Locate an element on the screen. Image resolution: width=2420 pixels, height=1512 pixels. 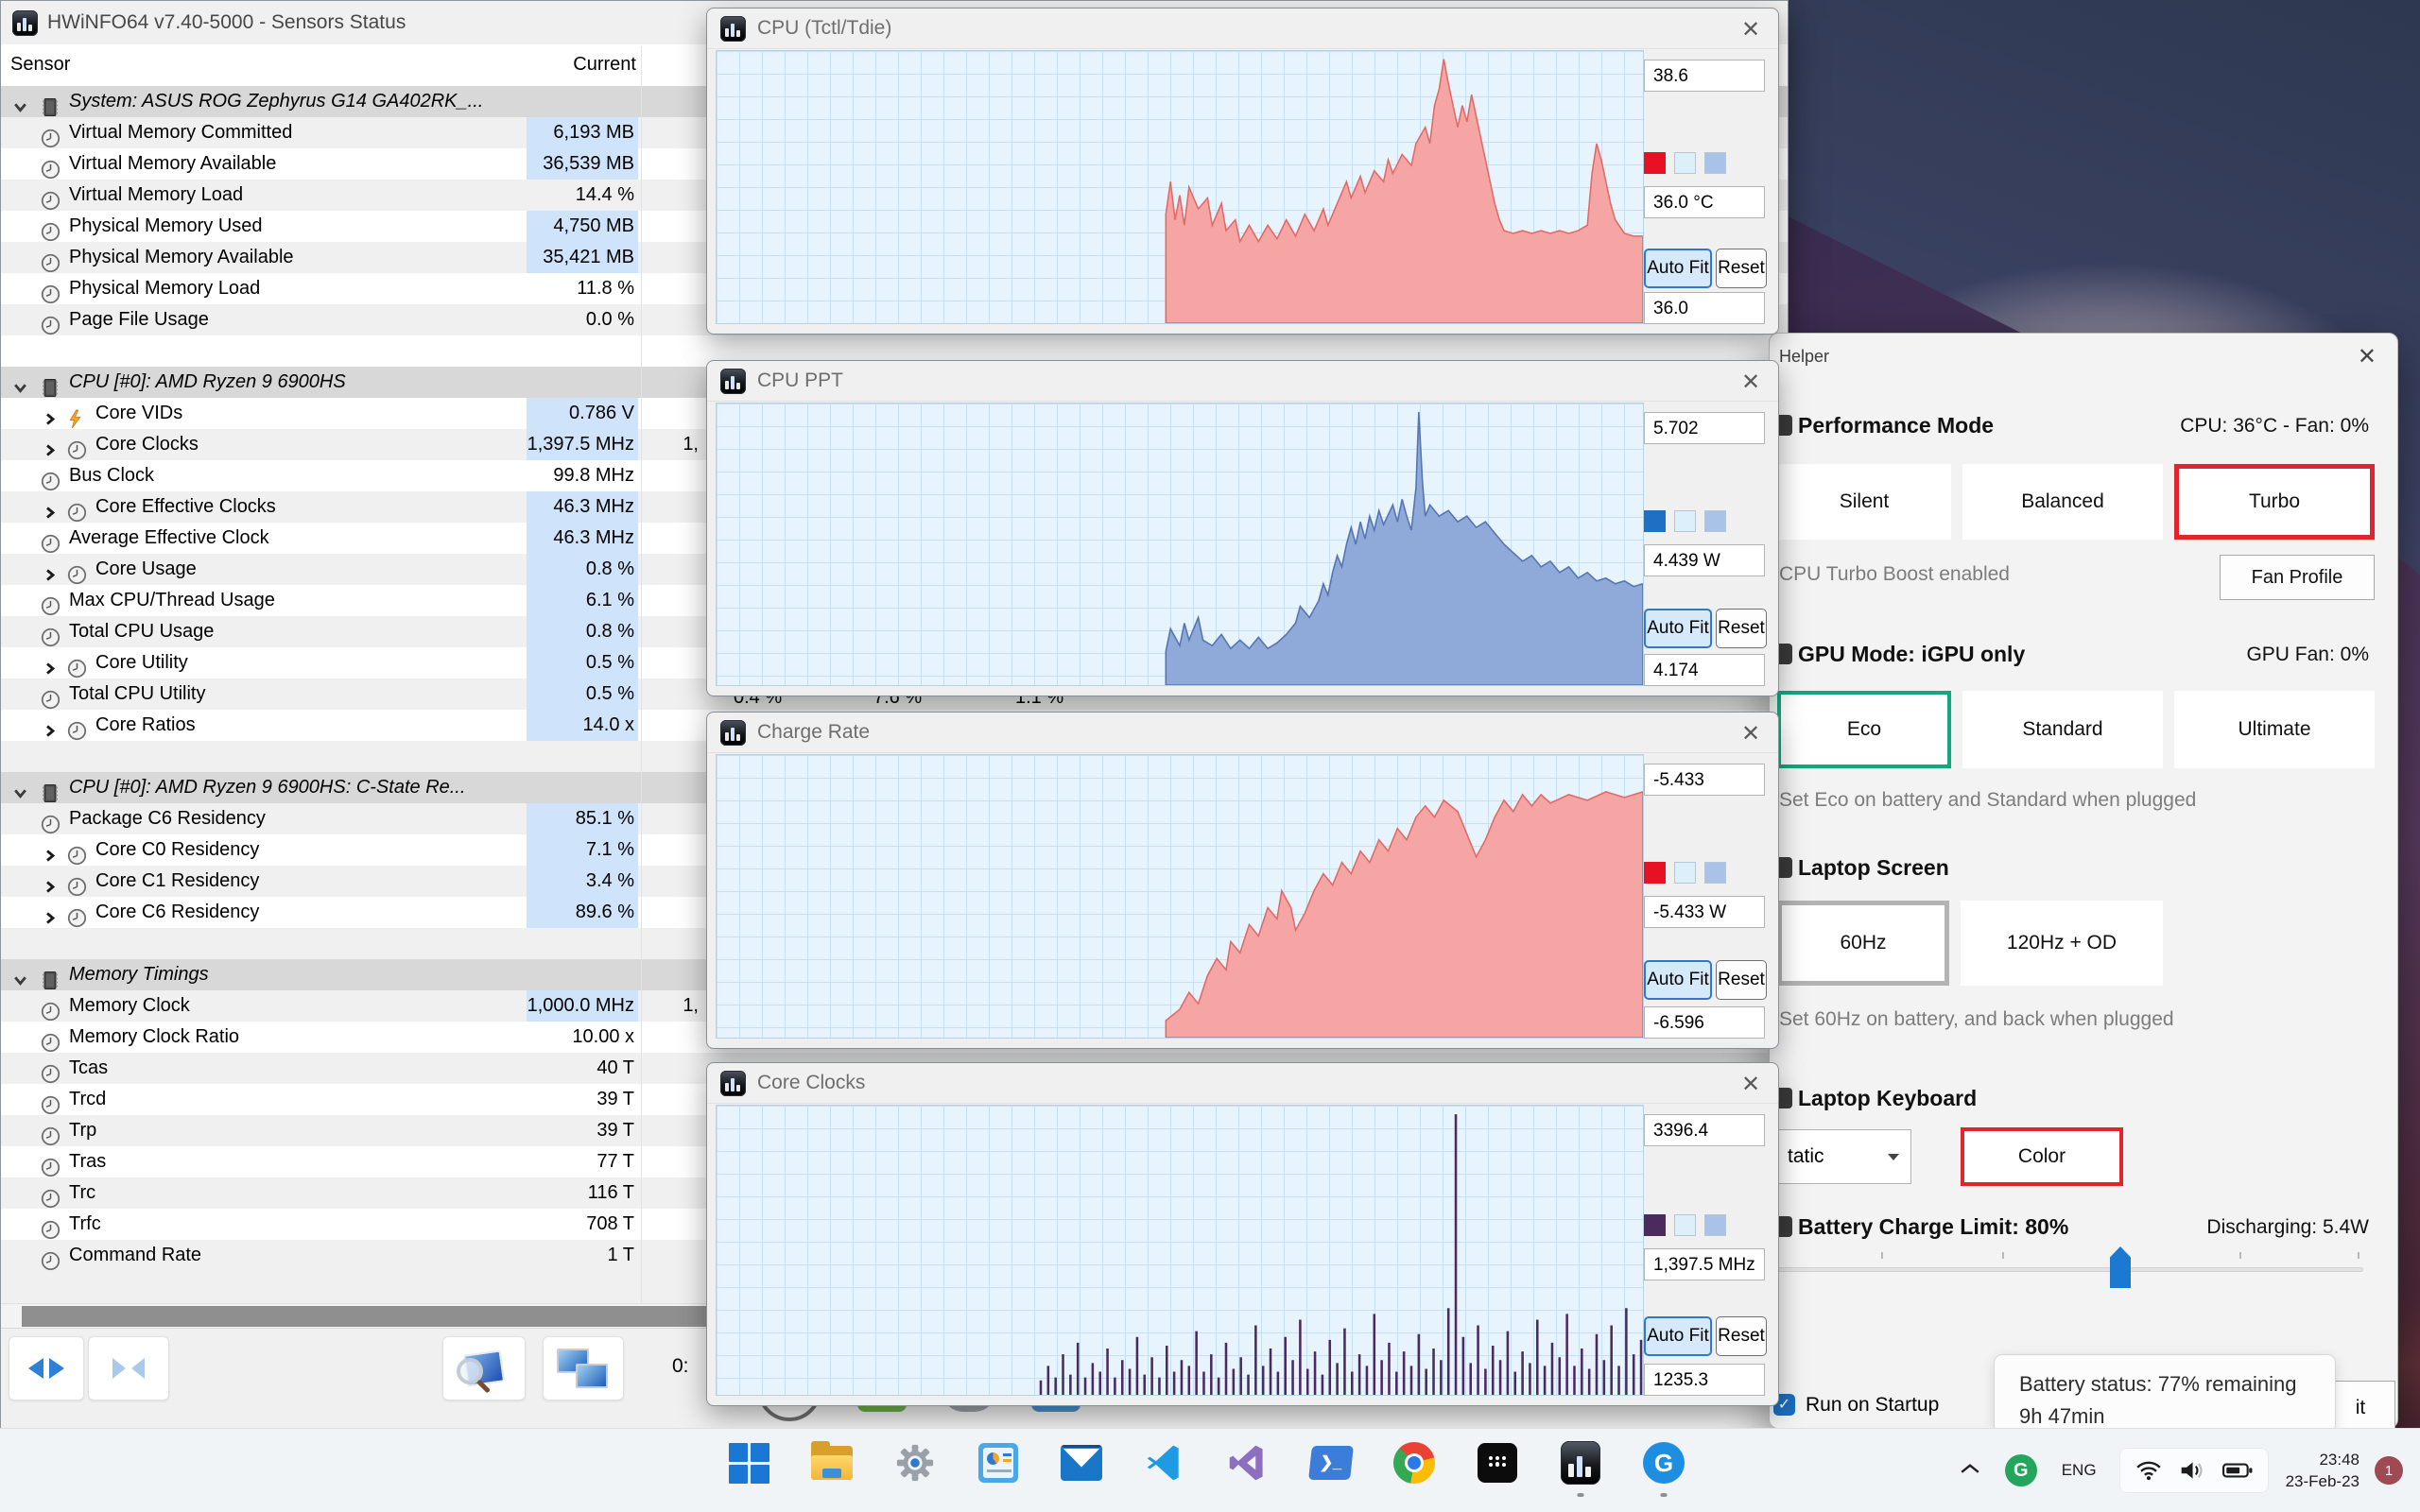
vscode-button is located at coordinates (1164, 1463).